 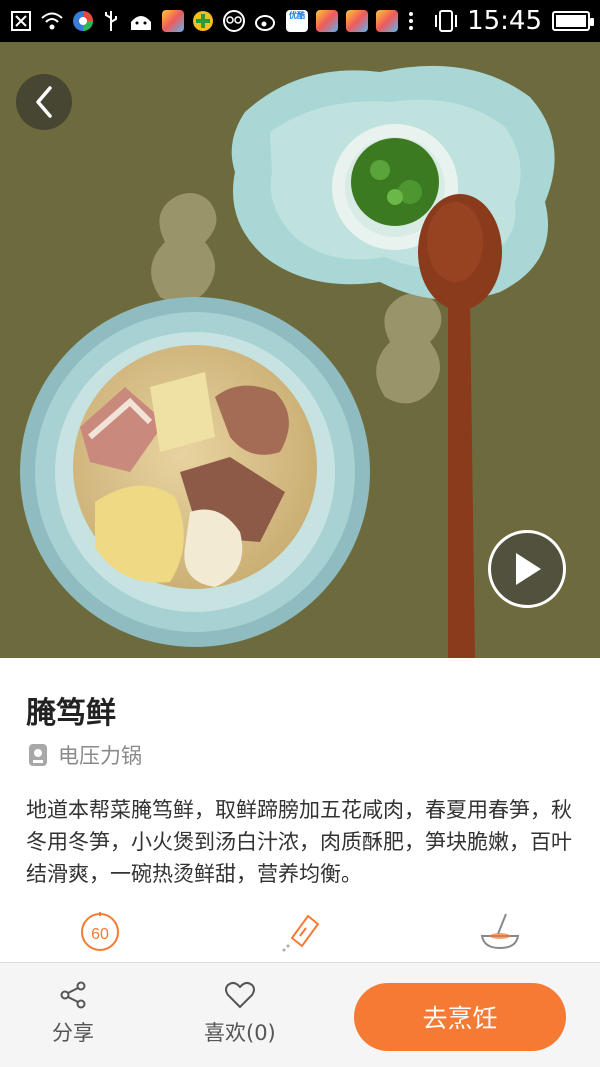 I want to click on device-row: 电压力锅, so click(x=85, y=755).